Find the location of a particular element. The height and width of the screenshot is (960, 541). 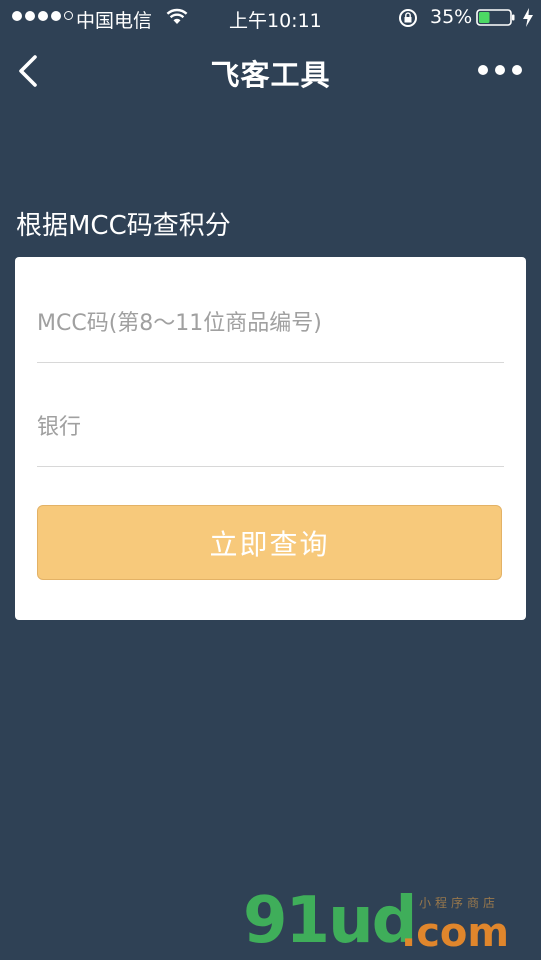

watermark-small-text: 小程序商店 is located at coordinates (459, 903).